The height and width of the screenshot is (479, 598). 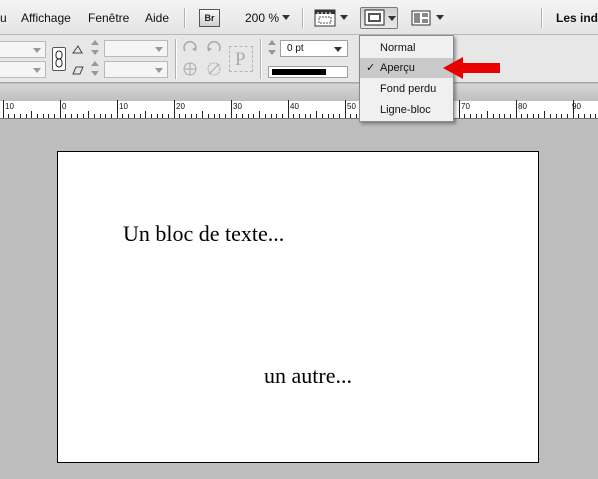 I want to click on path-type-icon: P, so click(x=241, y=59).